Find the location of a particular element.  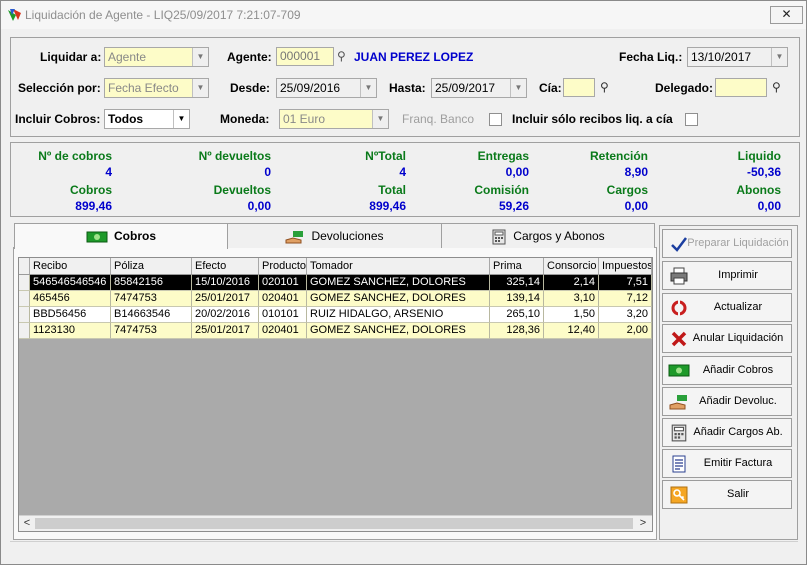

agente-name: JUAN PEREZ LOPEZ is located at coordinates (414, 57).